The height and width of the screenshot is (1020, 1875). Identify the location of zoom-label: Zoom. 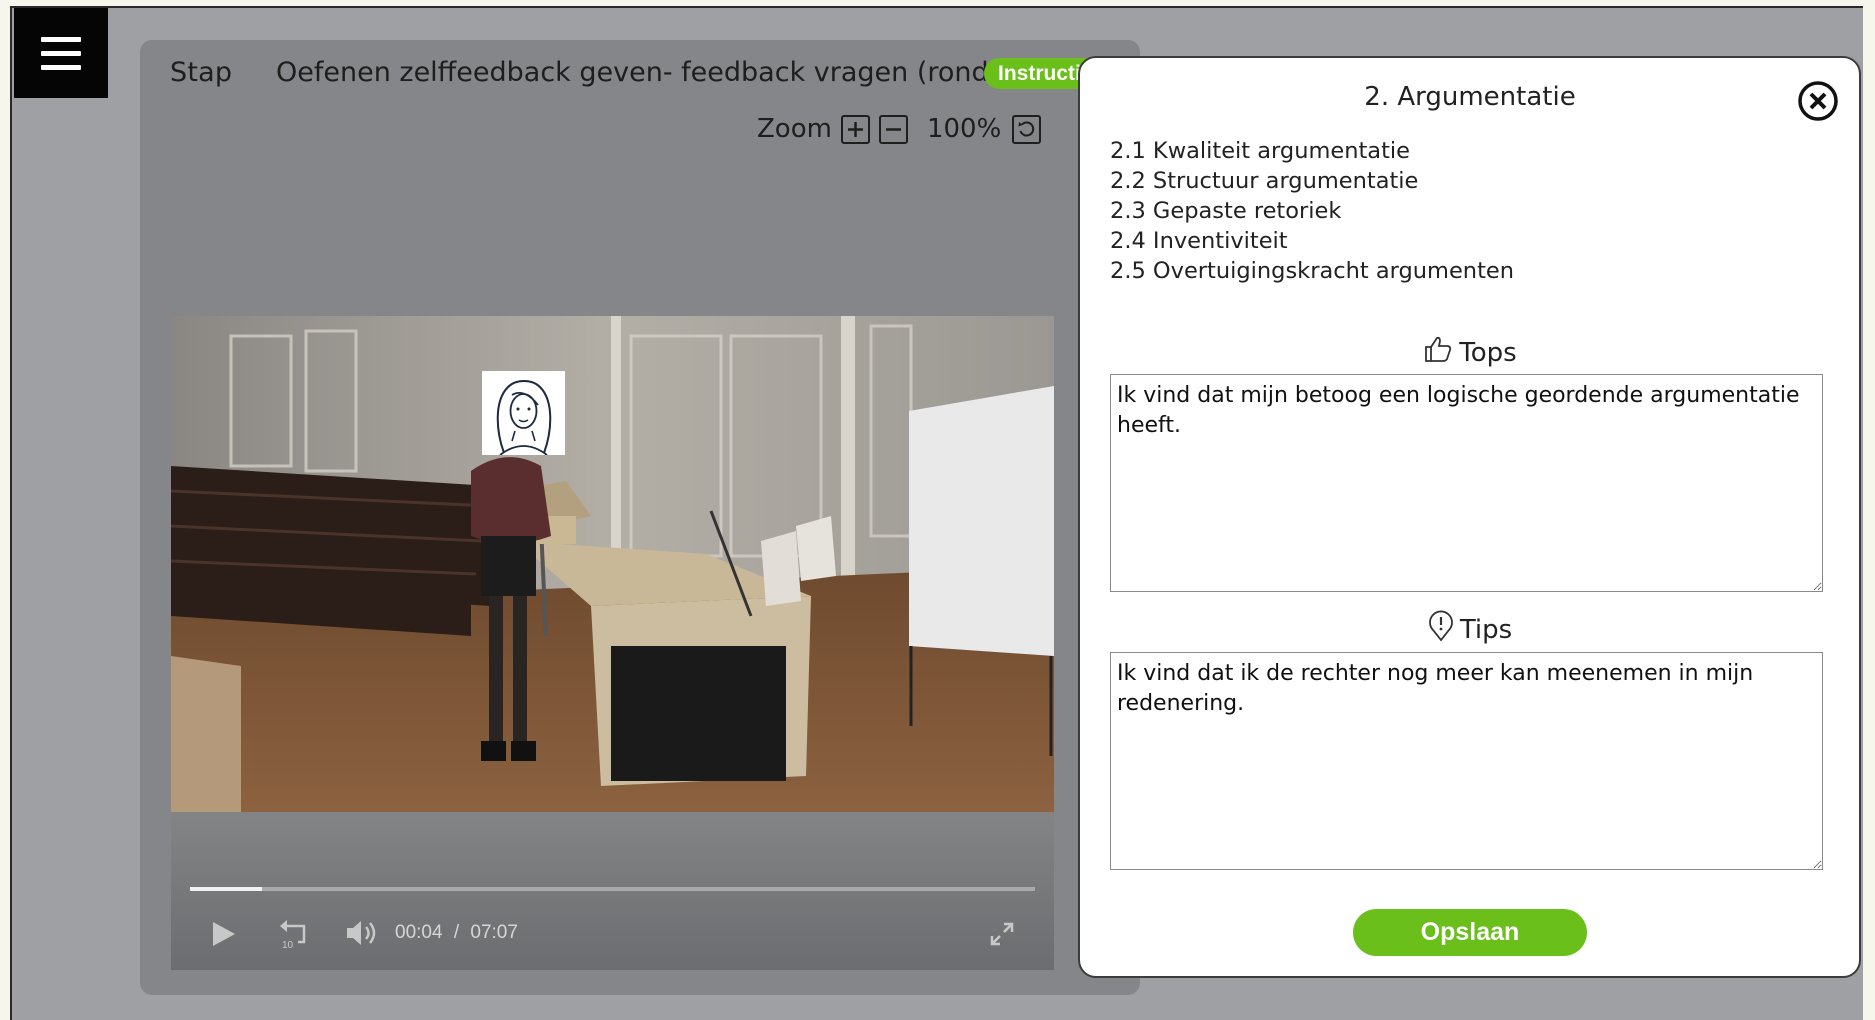
(794, 129).